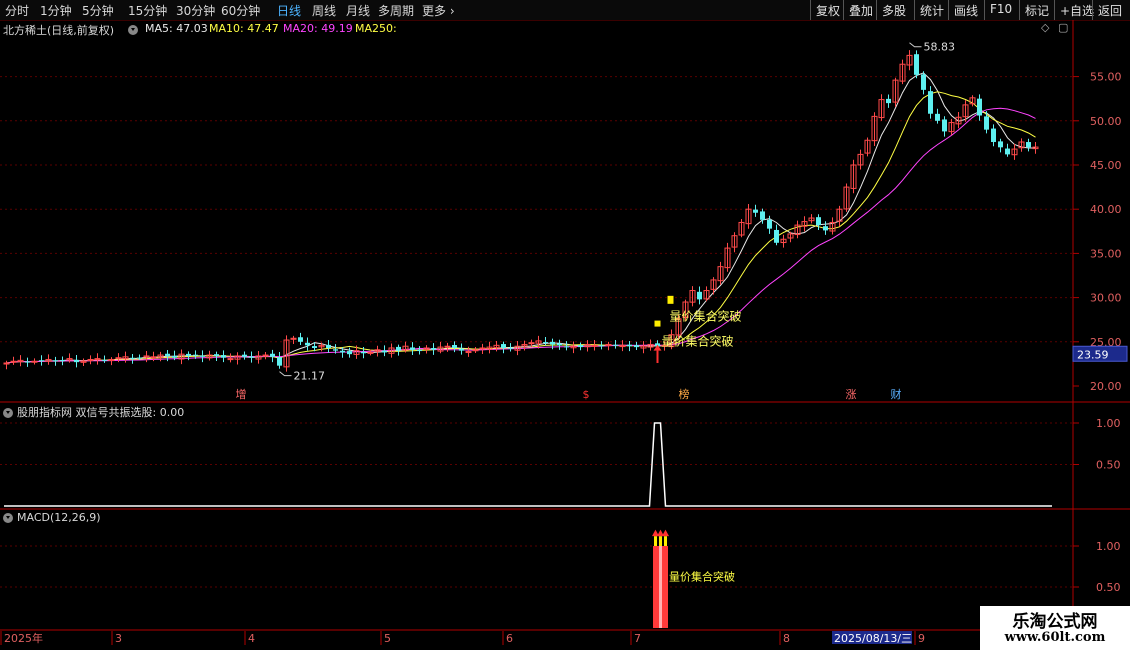  Describe the element at coordinates (1108, 546) in the screenshot. I see `macd-tick-label: 1.00` at that location.